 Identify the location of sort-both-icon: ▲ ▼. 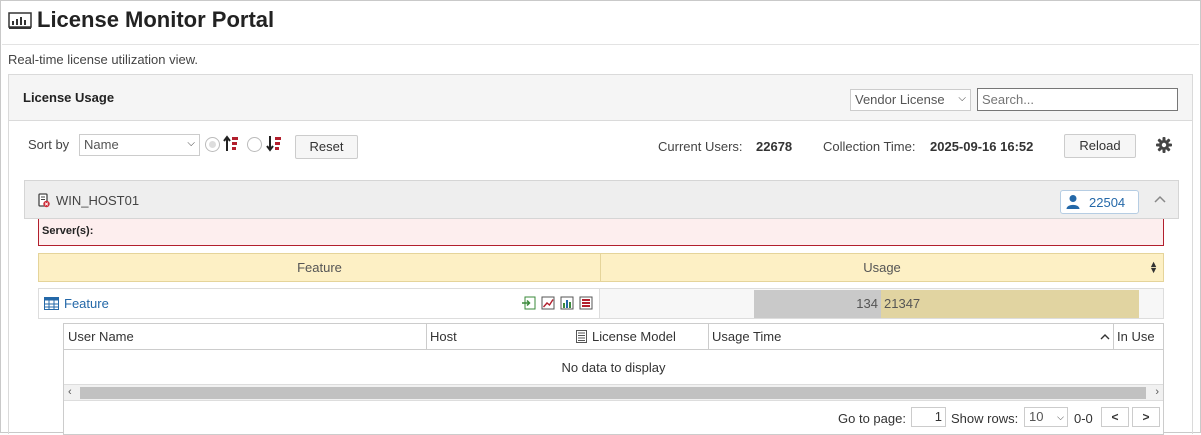
(1153, 267).